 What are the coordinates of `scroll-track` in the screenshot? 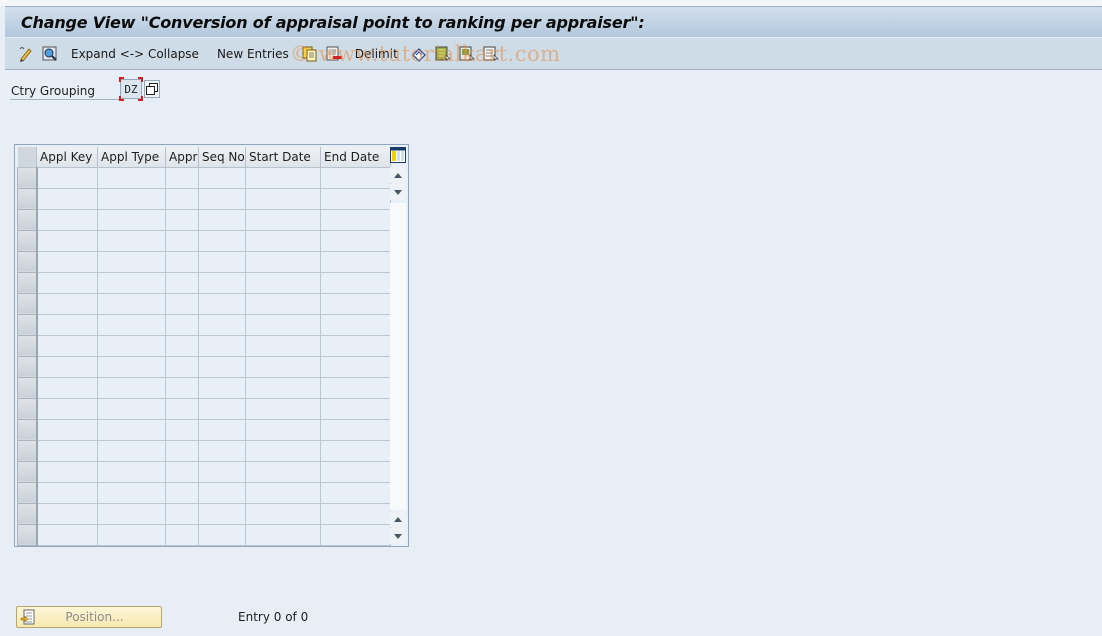 It's located at (398, 356).